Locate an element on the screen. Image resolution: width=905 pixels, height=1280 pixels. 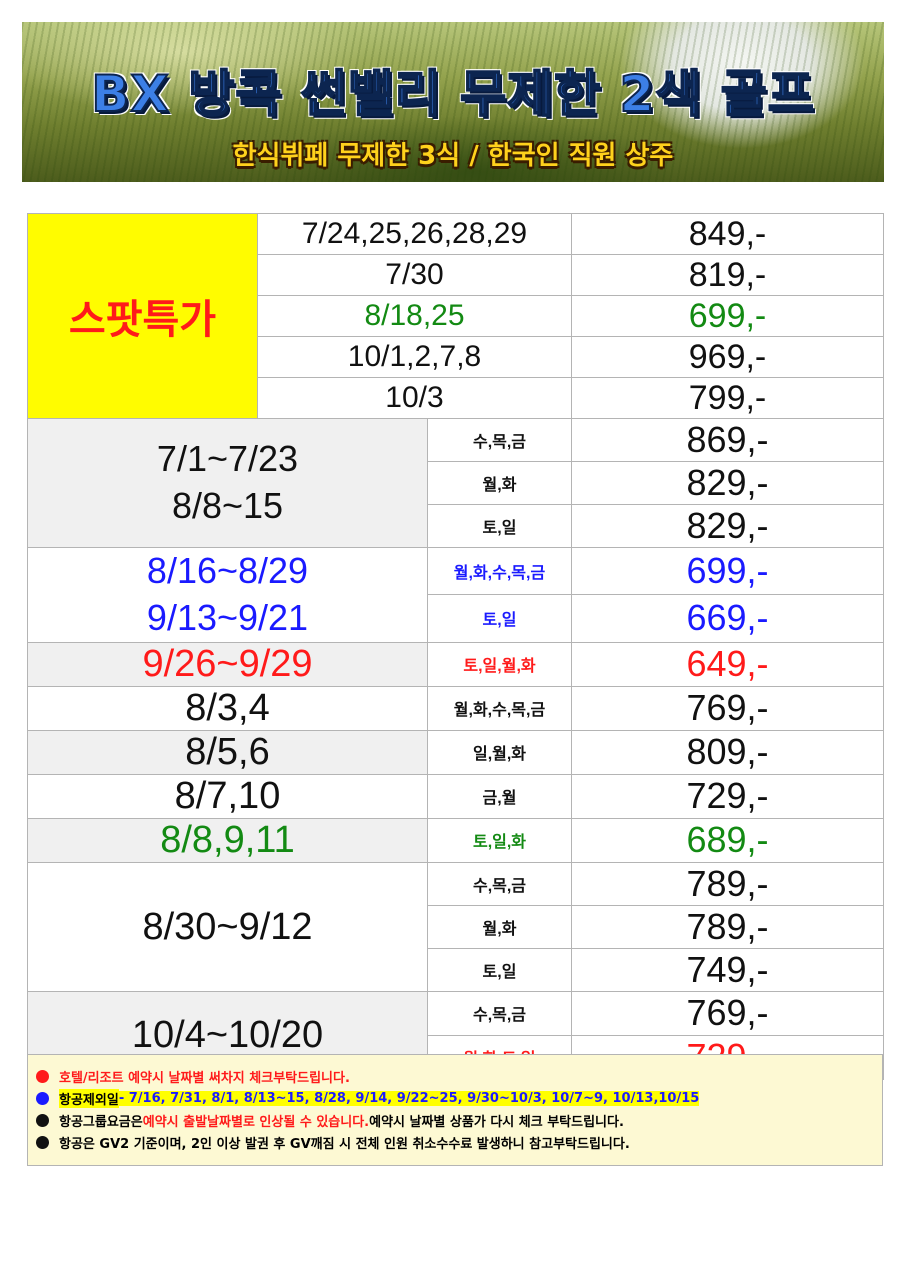
table-row: 7/1~7/23 8/8~15 수,목,금 869,- is located at coordinates (455, 483).